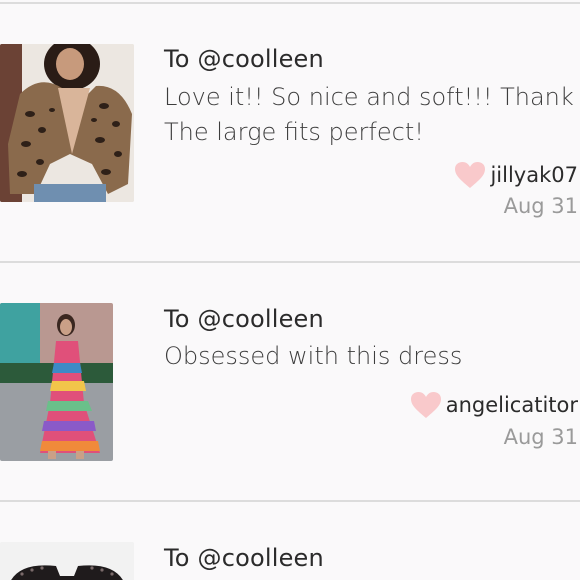 Image resolution: width=580 pixels, height=580 pixels. I want to click on comment-text: Obsessed with this dress, so click(313, 356).